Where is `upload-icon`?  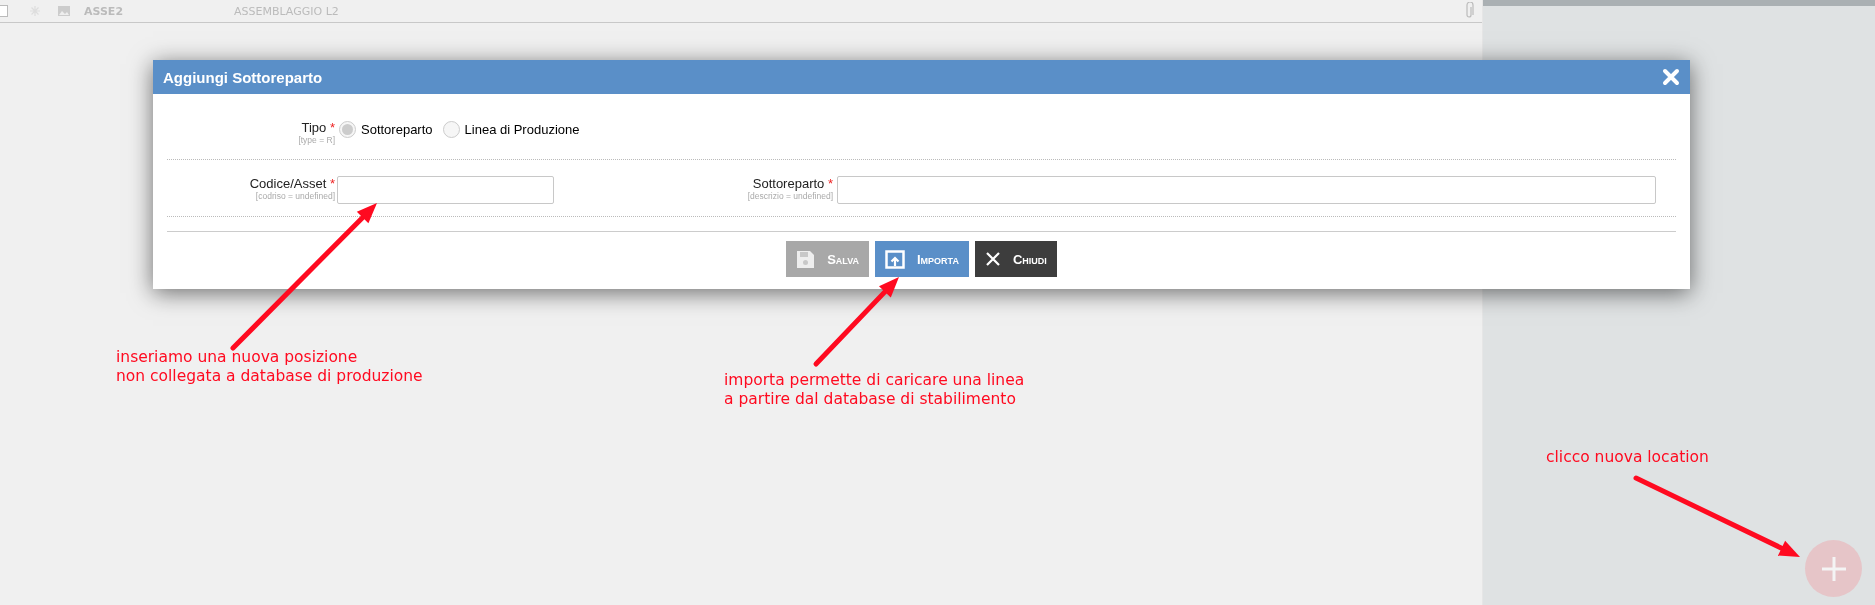
upload-icon is located at coordinates (895, 259).